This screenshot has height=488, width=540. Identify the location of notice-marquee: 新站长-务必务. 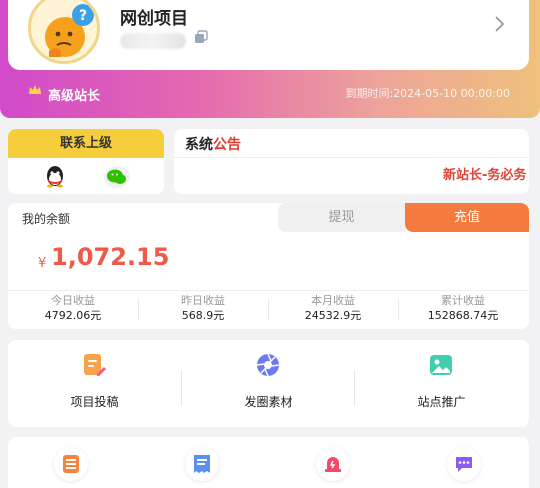
(486, 173).